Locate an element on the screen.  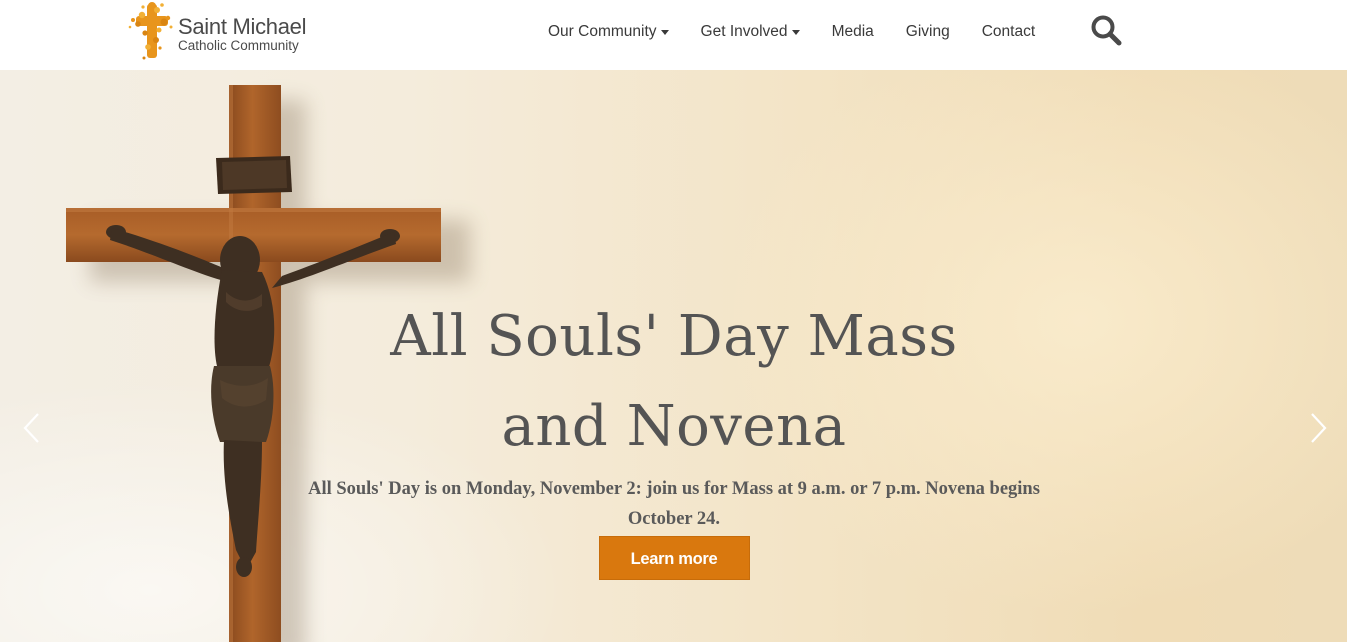
logo-text: Saint Michael Catholic Community is located at coordinates (242, 33).